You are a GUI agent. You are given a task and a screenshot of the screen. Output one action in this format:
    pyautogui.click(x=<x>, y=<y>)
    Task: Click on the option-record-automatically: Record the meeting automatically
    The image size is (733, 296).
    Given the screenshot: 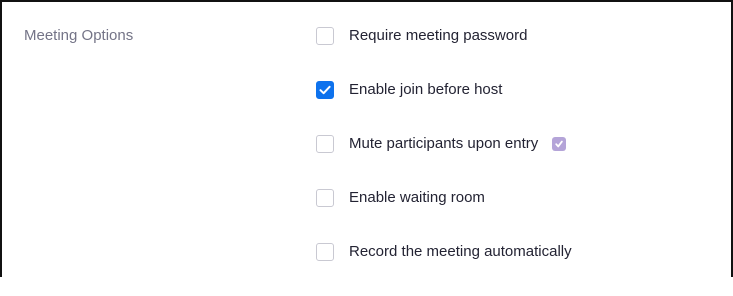 What is the action you would take?
    pyautogui.click(x=444, y=252)
    